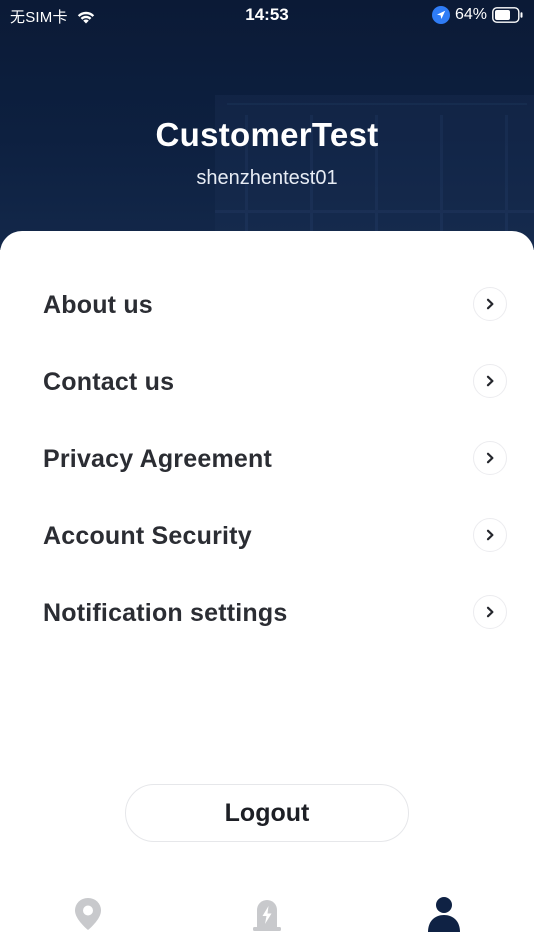  I want to click on menu-item-label: Contact us, so click(109, 382).